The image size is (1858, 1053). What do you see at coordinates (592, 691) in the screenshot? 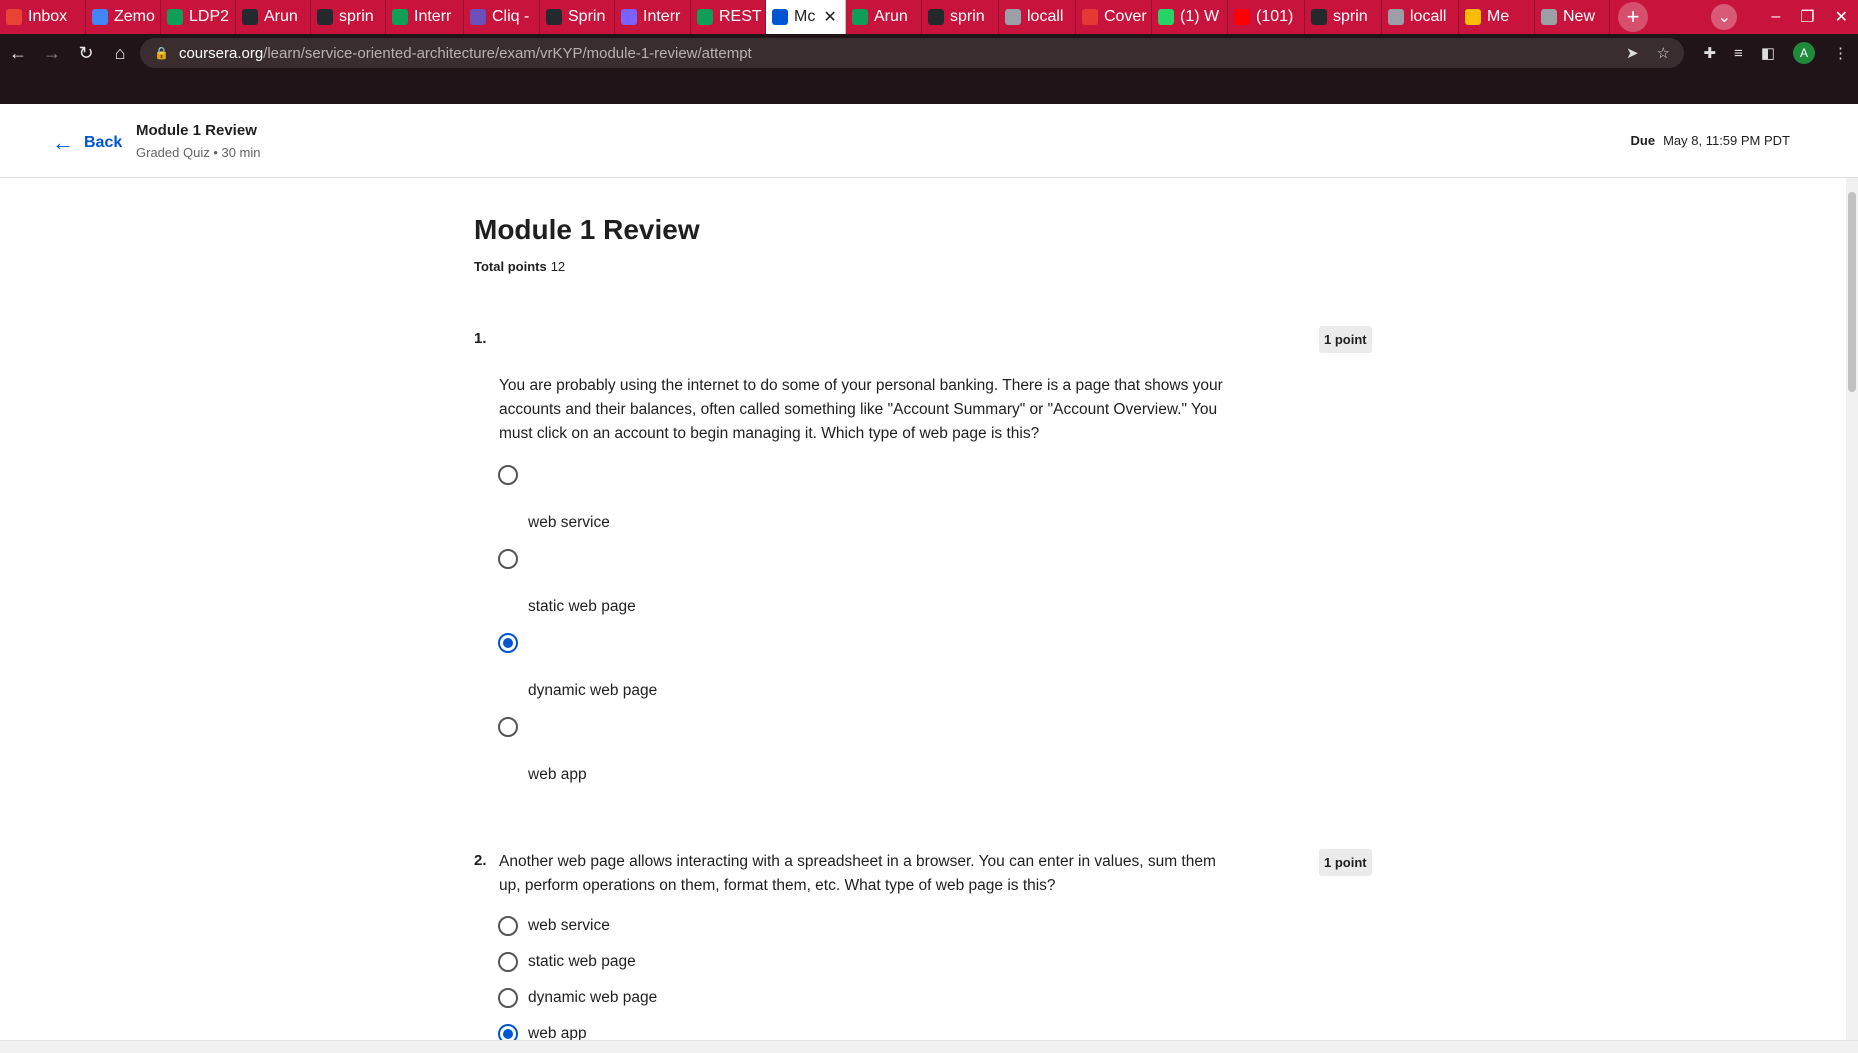
I see `q1-option-3-label: dynamic web page` at bounding box center [592, 691].